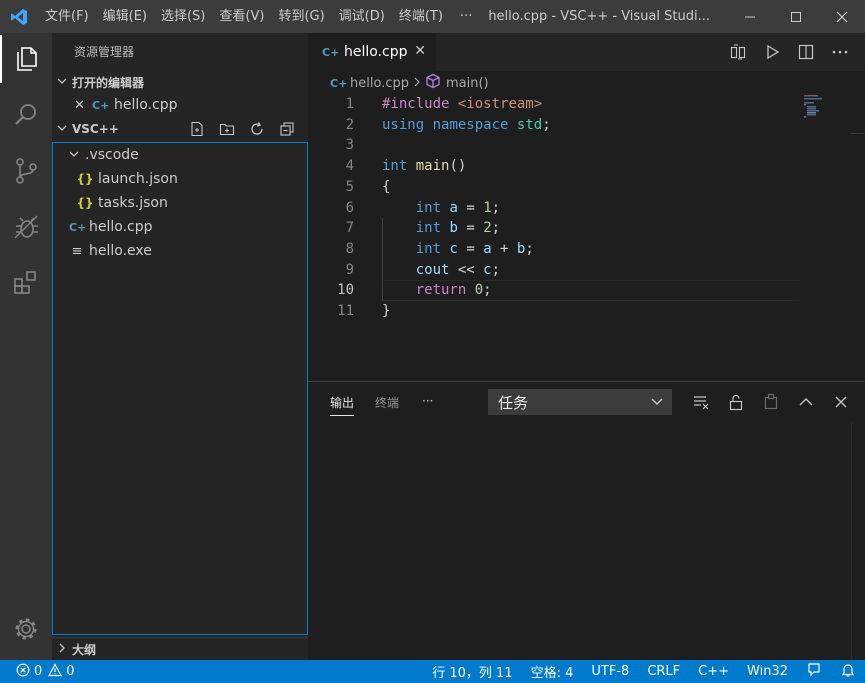 Image resolution: width=865 pixels, height=683 pixels. Describe the element at coordinates (55, 671) in the screenshot. I see `warning-icon` at that location.